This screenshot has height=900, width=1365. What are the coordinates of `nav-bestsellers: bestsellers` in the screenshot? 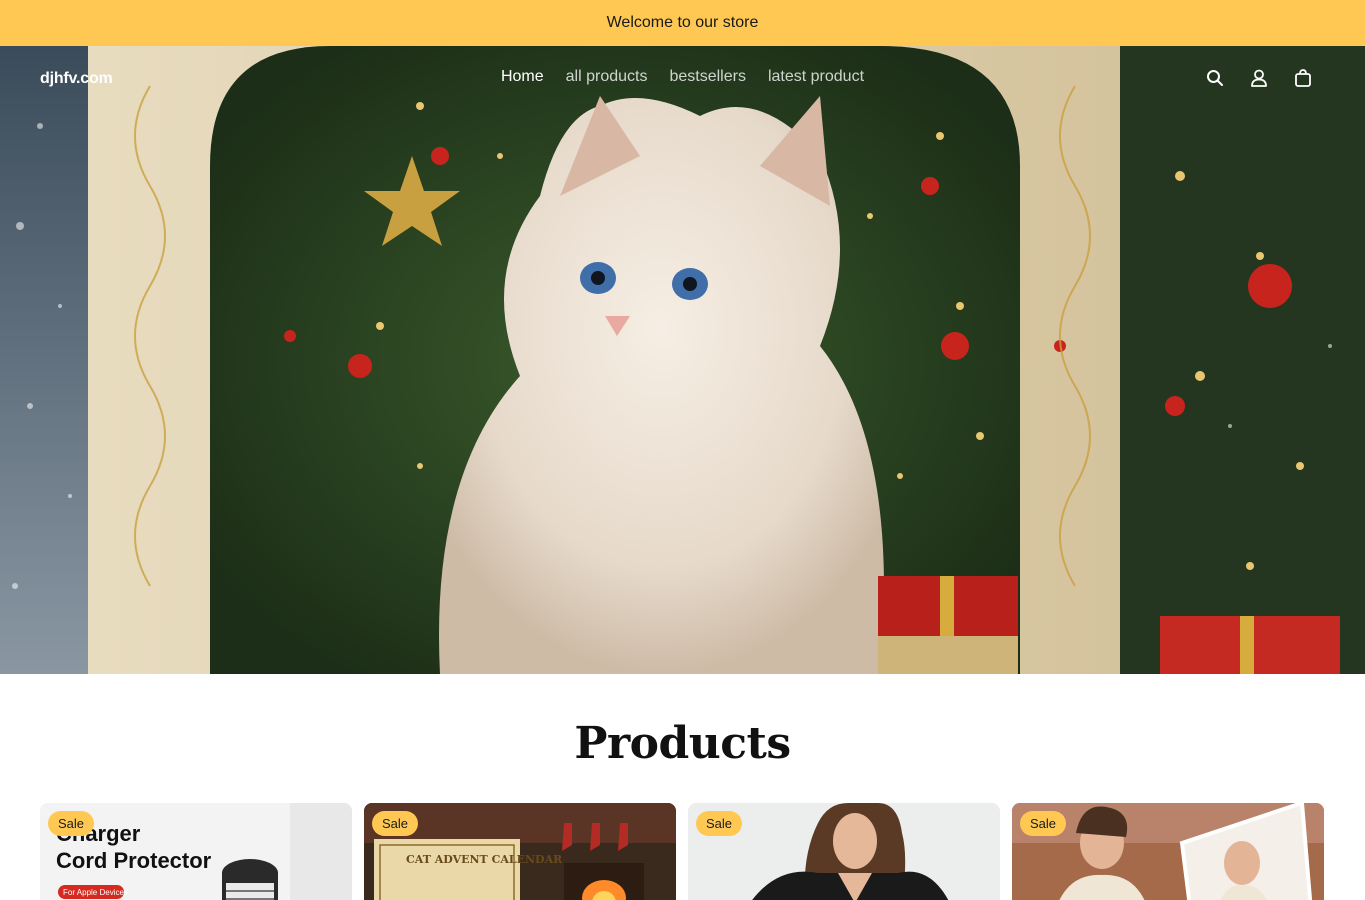 It's located at (707, 77).